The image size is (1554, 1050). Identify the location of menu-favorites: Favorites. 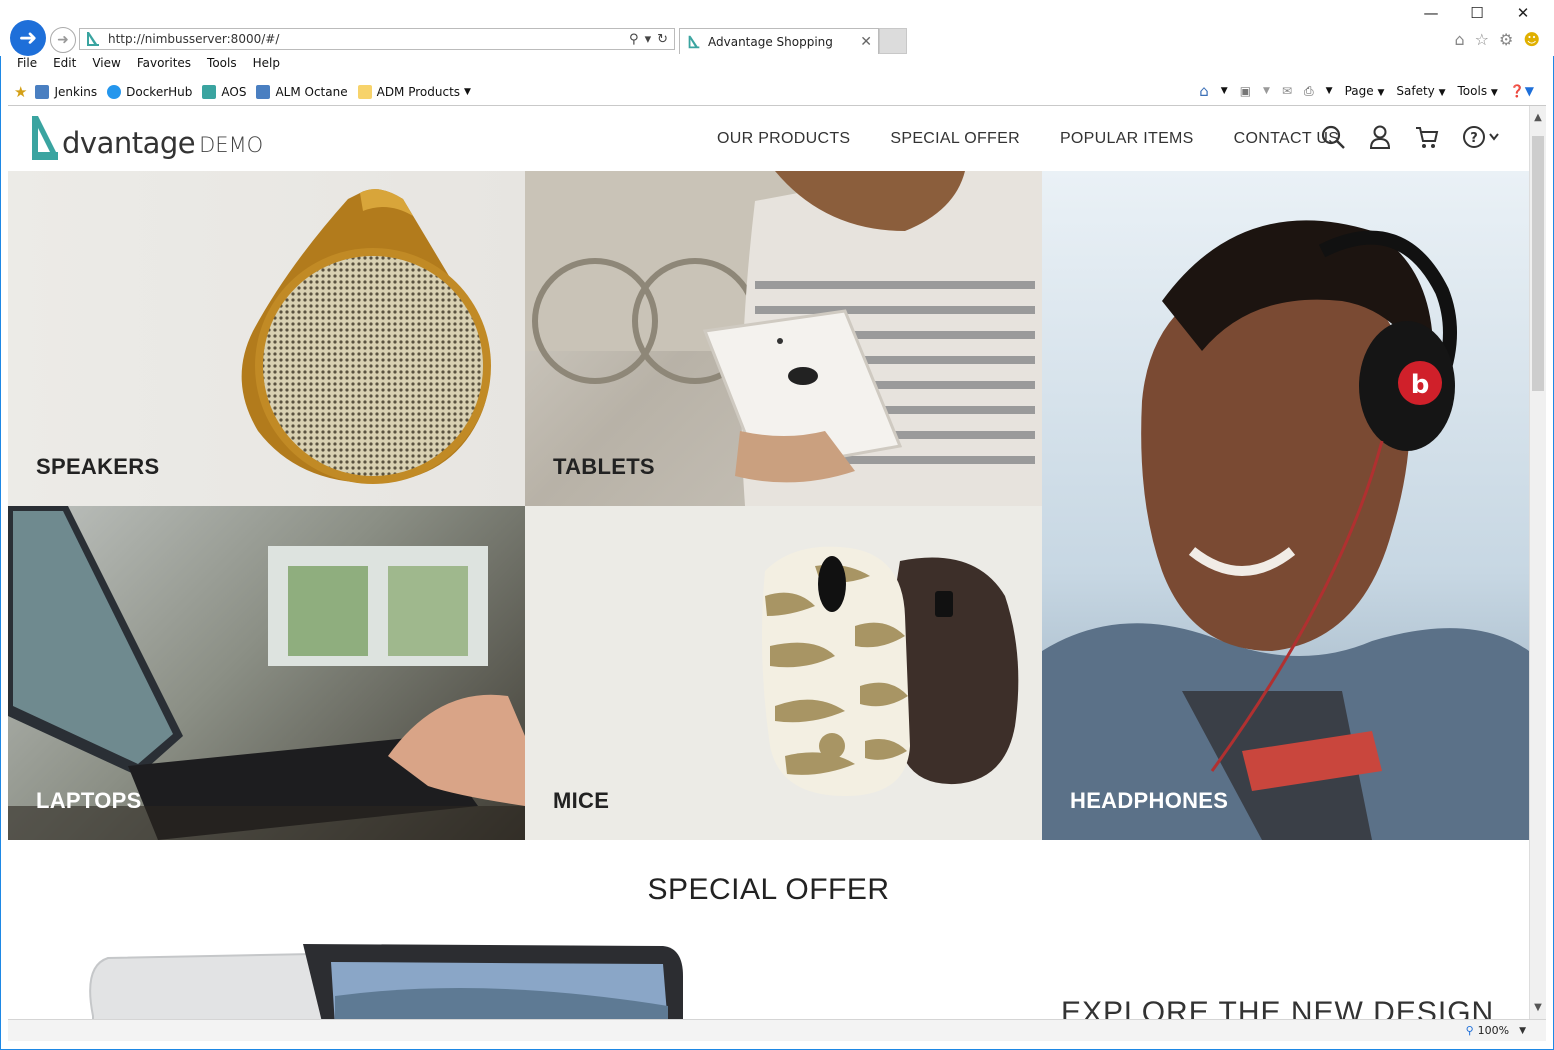
(164, 67).